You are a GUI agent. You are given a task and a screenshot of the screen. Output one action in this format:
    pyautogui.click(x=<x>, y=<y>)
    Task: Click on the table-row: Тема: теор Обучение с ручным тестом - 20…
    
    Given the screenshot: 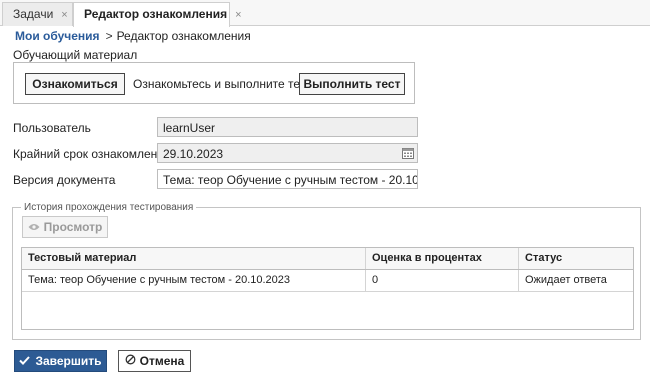 What is the action you would take?
    pyautogui.click(x=327, y=281)
    